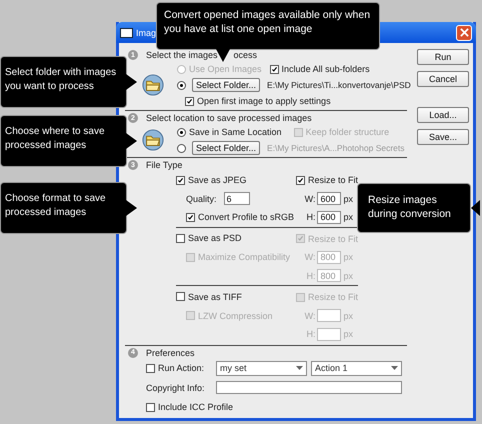 The width and height of the screenshot is (482, 424). What do you see at coordinates (414, 208) in the screenshot?
I see `callout: Resize images during conversion` at bounding box center [414, 208].